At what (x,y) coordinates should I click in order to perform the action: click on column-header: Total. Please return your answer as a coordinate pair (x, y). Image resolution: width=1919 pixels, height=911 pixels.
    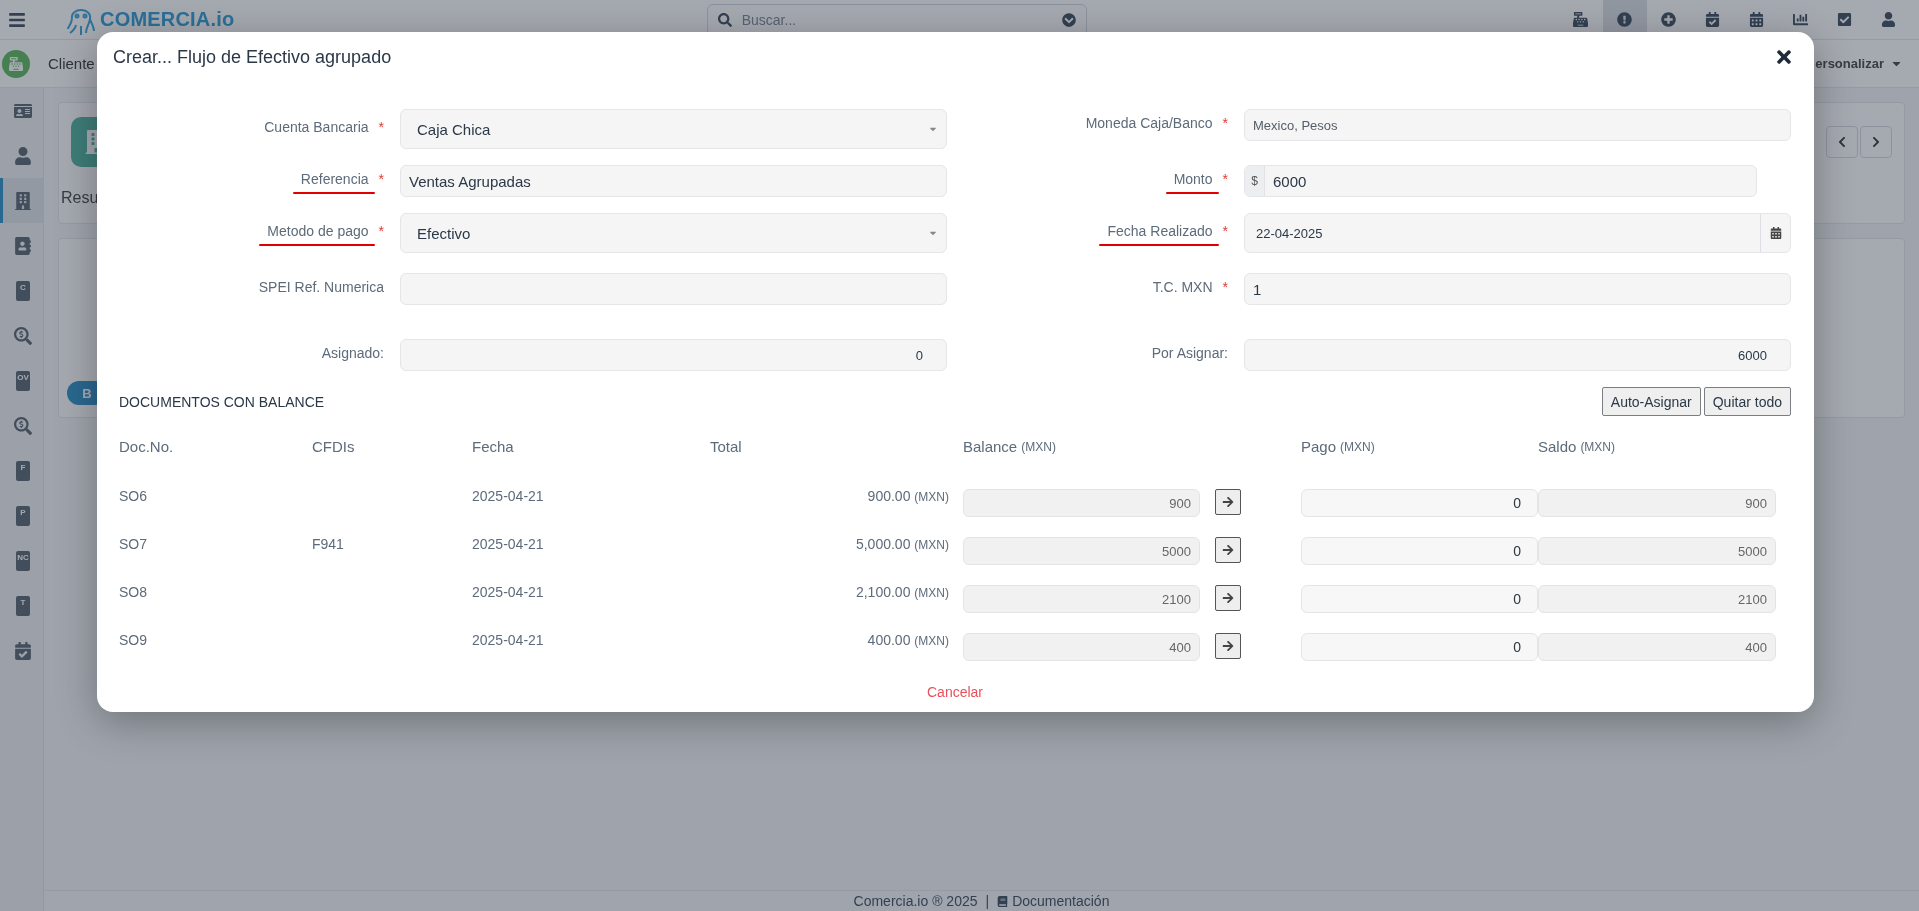
    Looking at the image, I should click on (726, 447).